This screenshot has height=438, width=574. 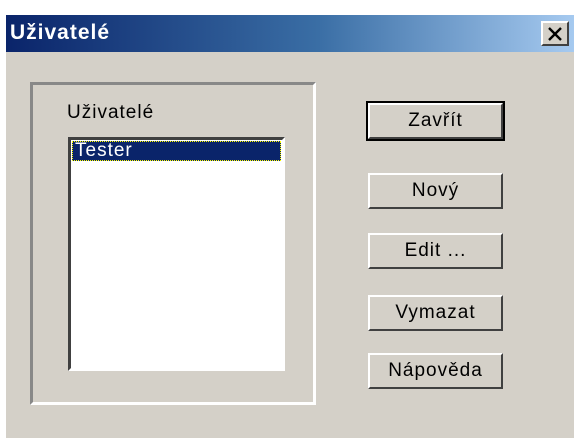 What do you see at coordinates (435, 121) in the screenshot?
I see `close-button: Zavřít` at bounding box center [435, 121].